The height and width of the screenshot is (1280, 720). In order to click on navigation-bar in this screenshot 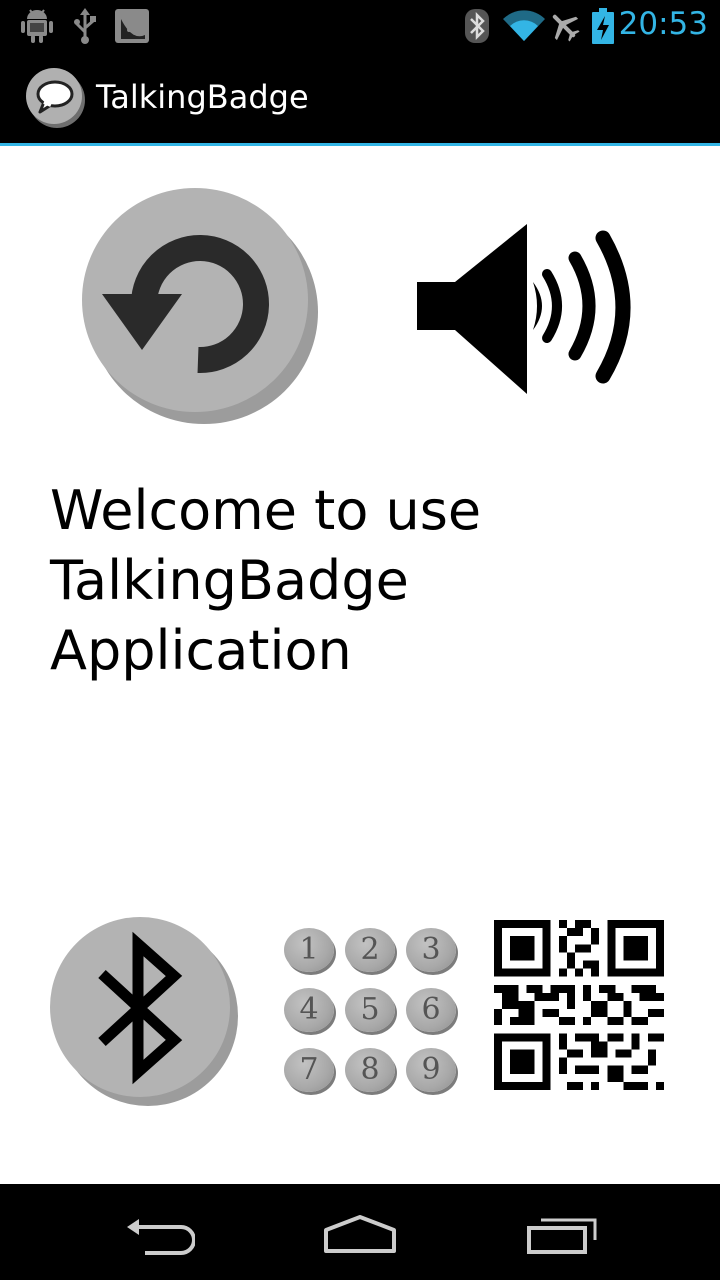, I will do `click(360, 1232)`.